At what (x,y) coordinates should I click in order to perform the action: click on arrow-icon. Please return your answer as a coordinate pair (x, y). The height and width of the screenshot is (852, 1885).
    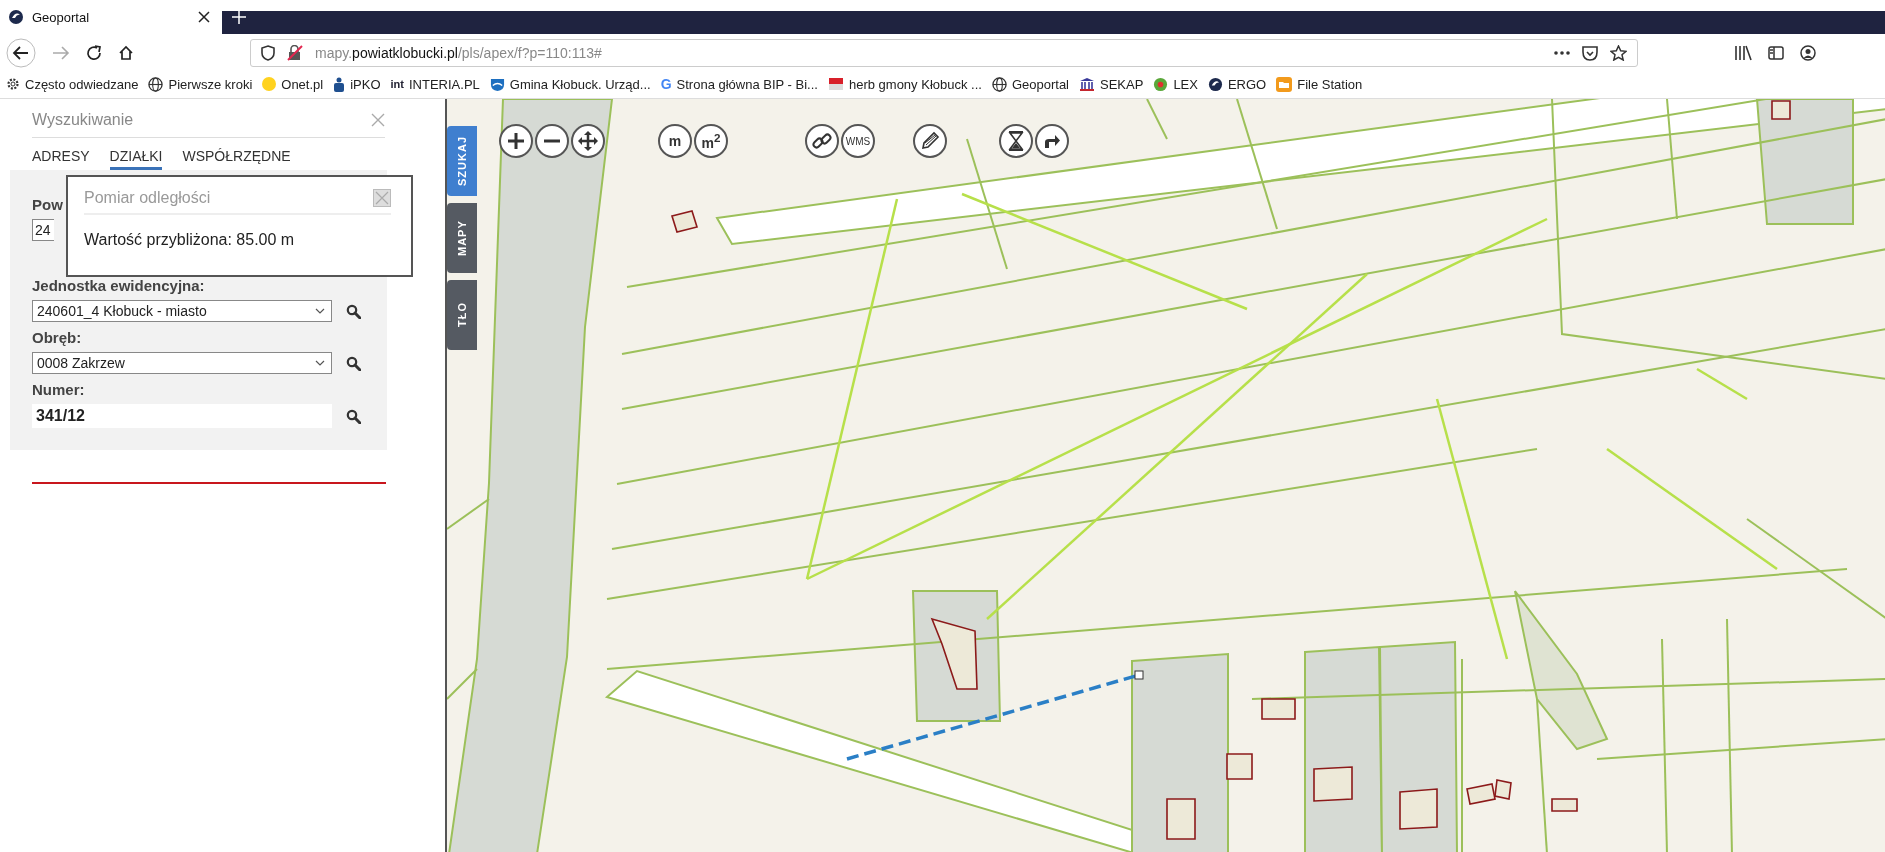
    Looking at the image, I should click on (1052, 141).